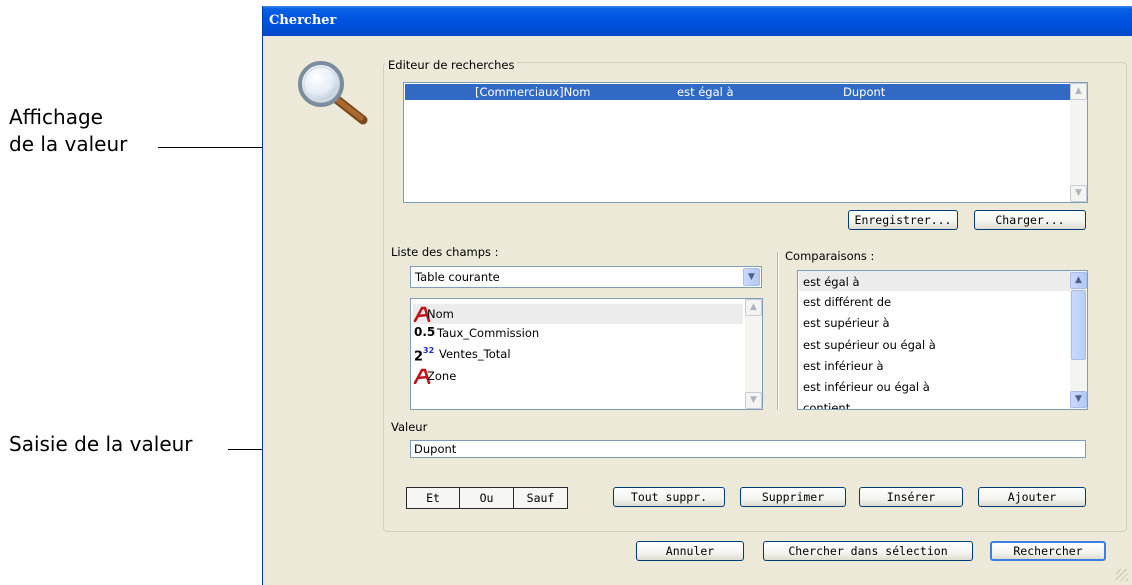 The width and height of the screenshot is (1132, 585). Describe the element at coordinates (333, 93) in the screenshot. I see `magnifier-icon` at that location.